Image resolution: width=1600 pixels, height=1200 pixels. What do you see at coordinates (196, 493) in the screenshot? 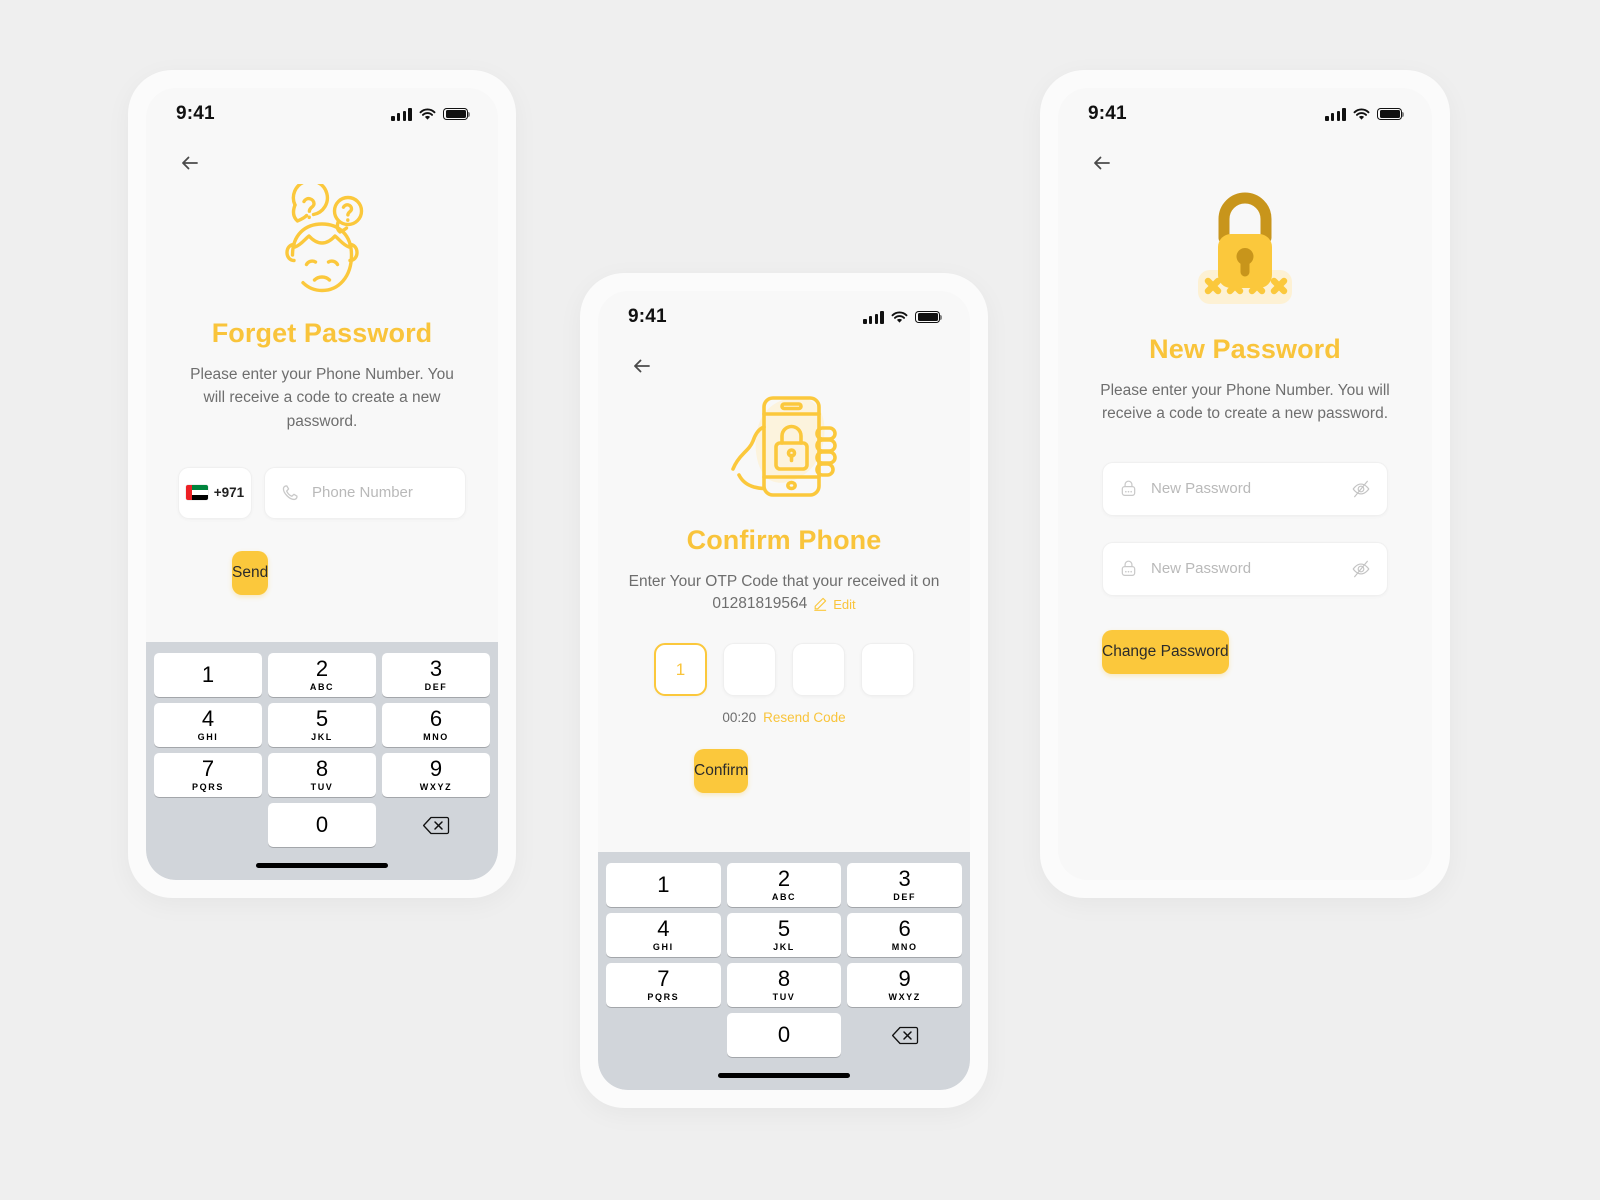
I see `uae-flag-icon` at bounding box center [196, 493].